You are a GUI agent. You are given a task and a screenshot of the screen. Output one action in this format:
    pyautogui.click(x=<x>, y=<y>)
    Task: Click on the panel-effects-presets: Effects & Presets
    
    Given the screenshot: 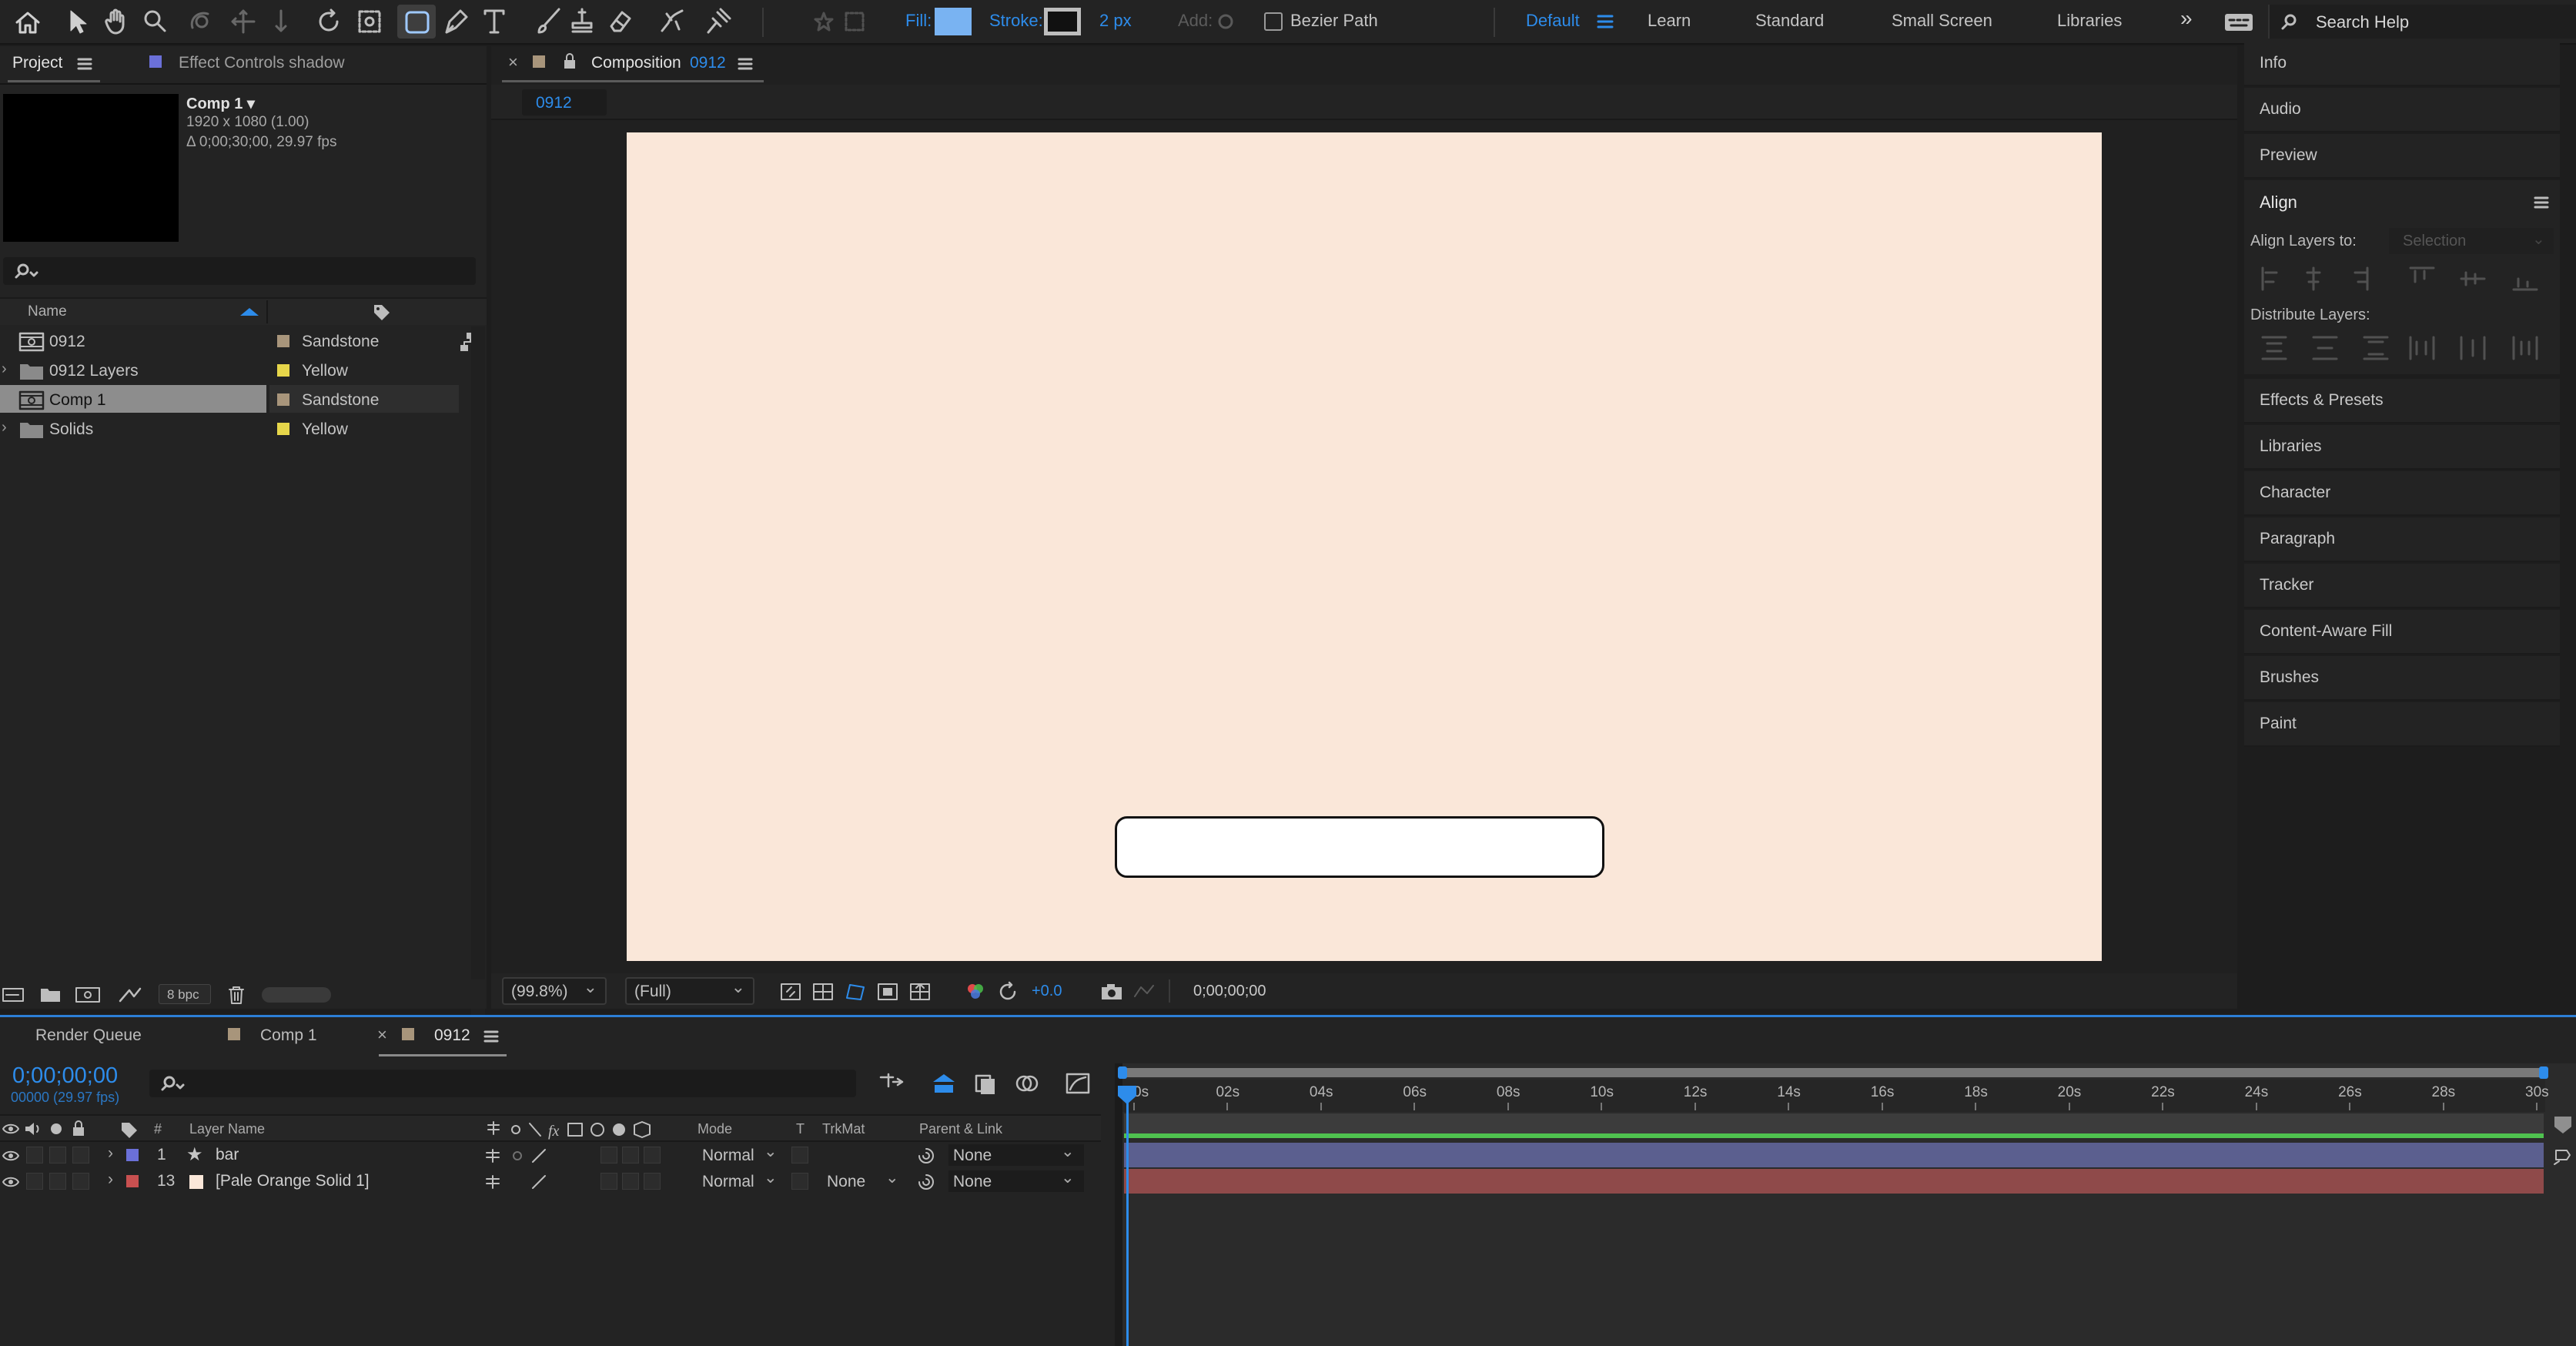 What is the action you would take?
    pyautogui.click(x=2402, y=401)
    